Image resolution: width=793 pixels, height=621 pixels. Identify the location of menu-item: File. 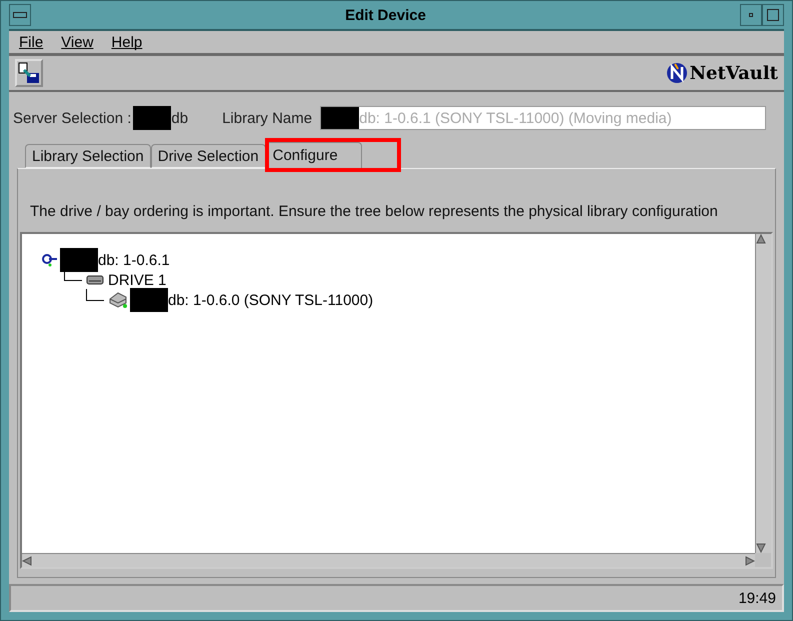
(31, 42).